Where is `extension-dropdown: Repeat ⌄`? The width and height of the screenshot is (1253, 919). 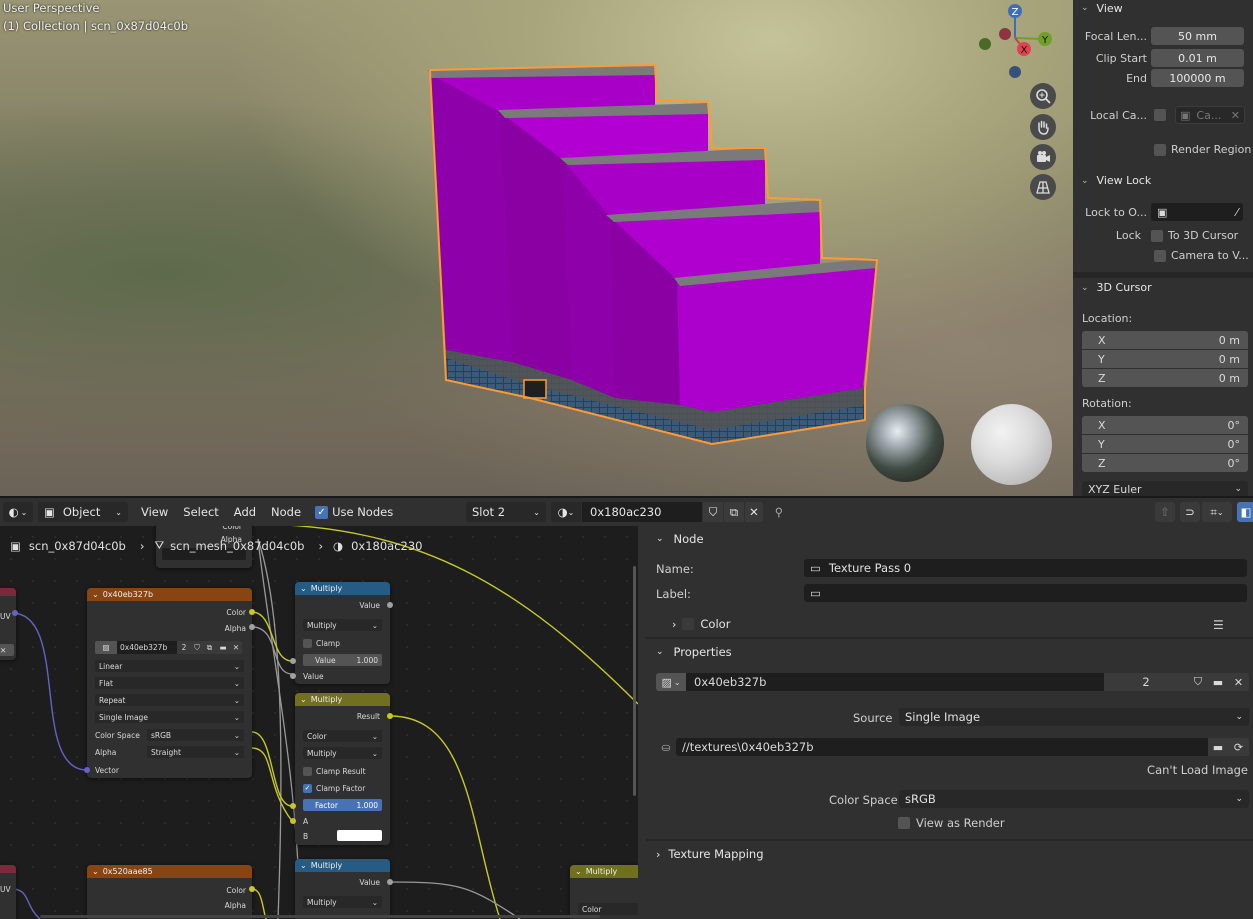 extension-dropdown: Repeat ⌄ is located at coordinates (169, 700).